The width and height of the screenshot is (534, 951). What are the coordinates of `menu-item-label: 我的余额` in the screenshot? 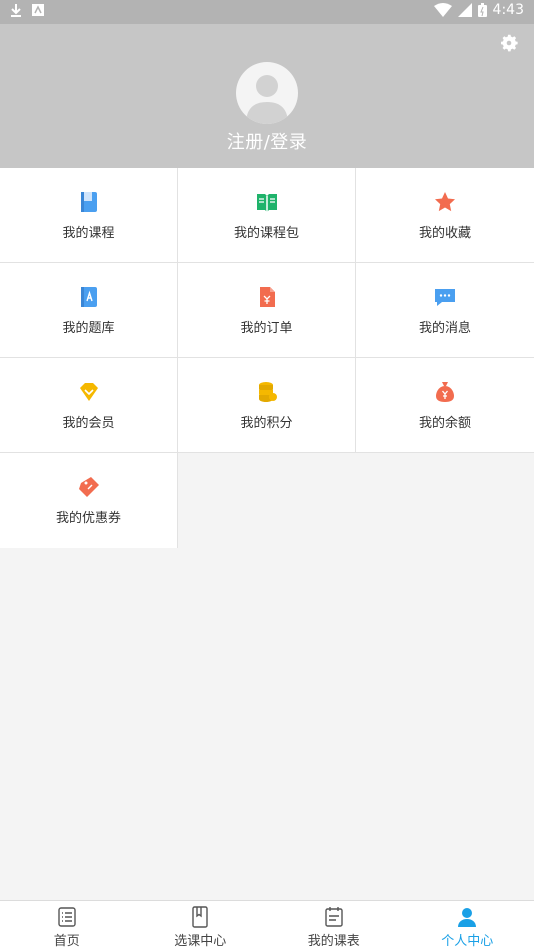 It's located at (445, 421).